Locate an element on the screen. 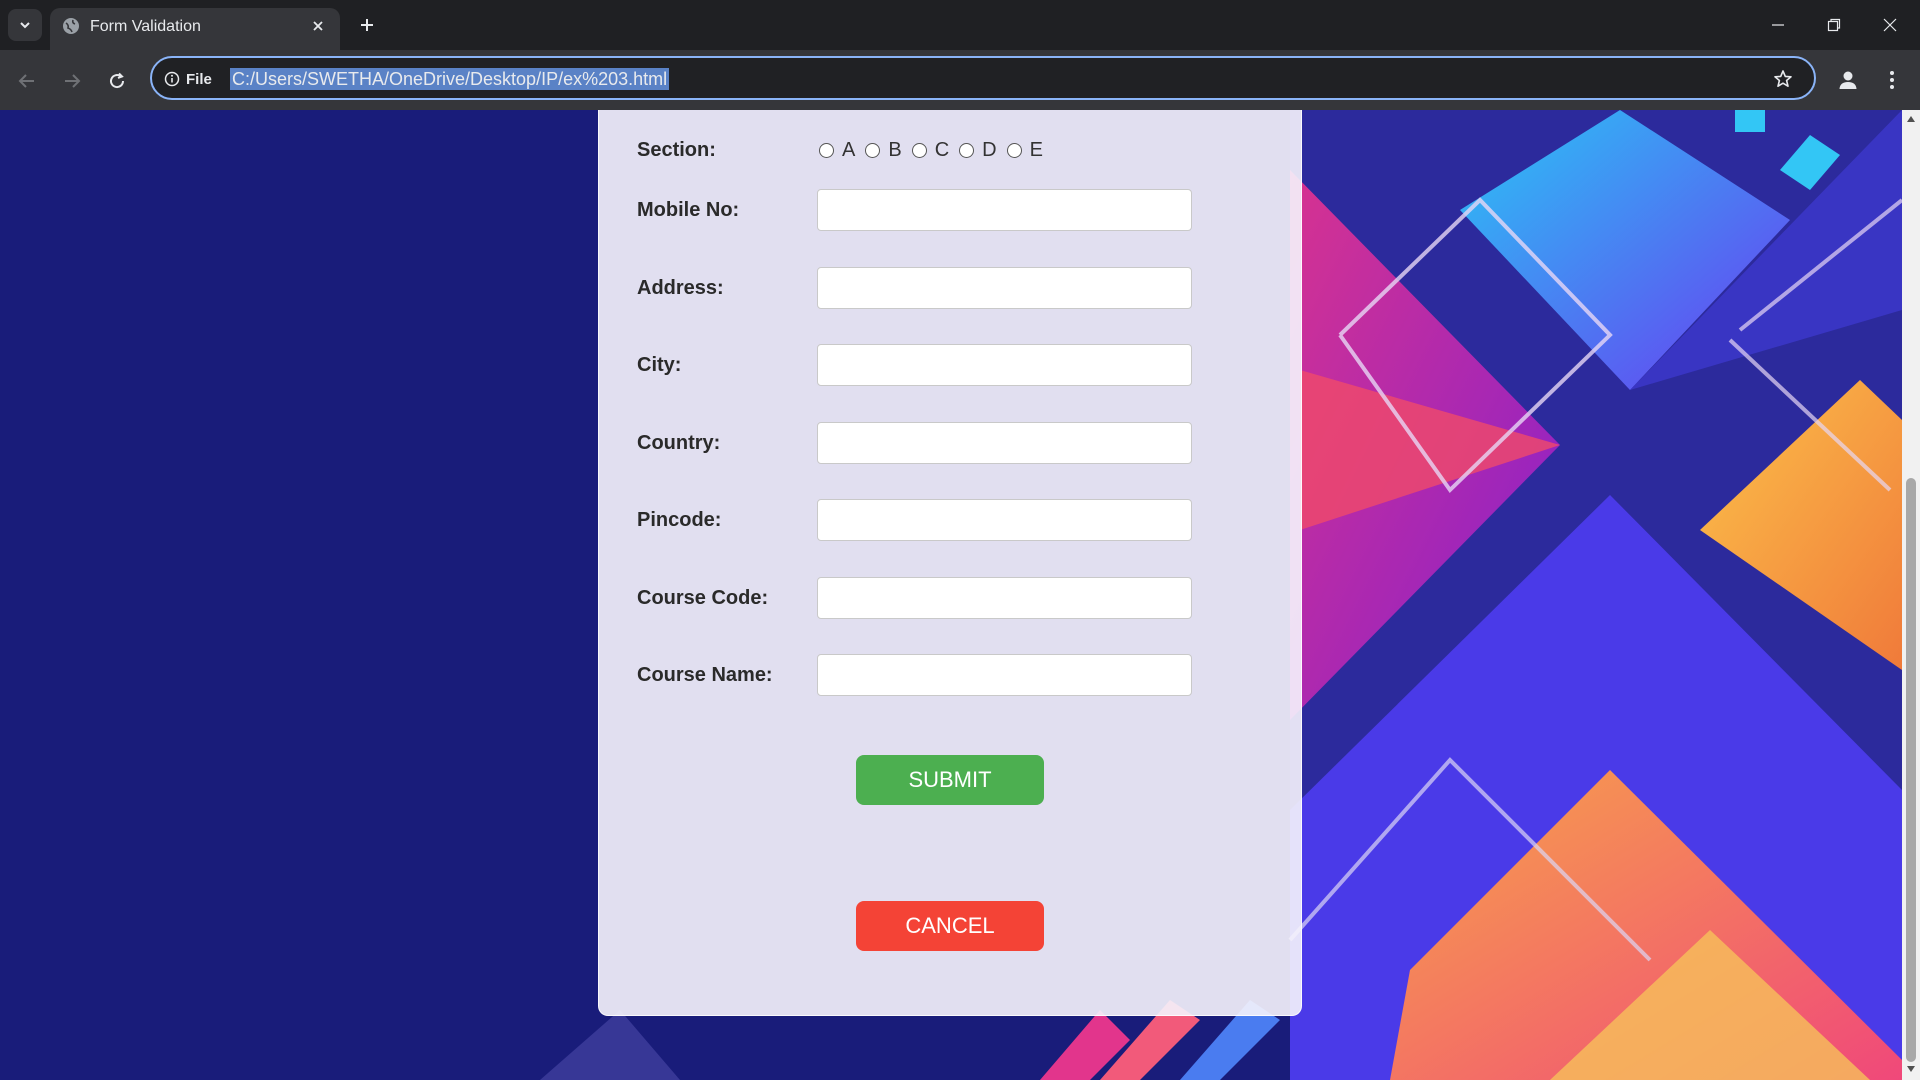 The image size is (1920, 1080). person-icon is located at coordinates (1848, 80).